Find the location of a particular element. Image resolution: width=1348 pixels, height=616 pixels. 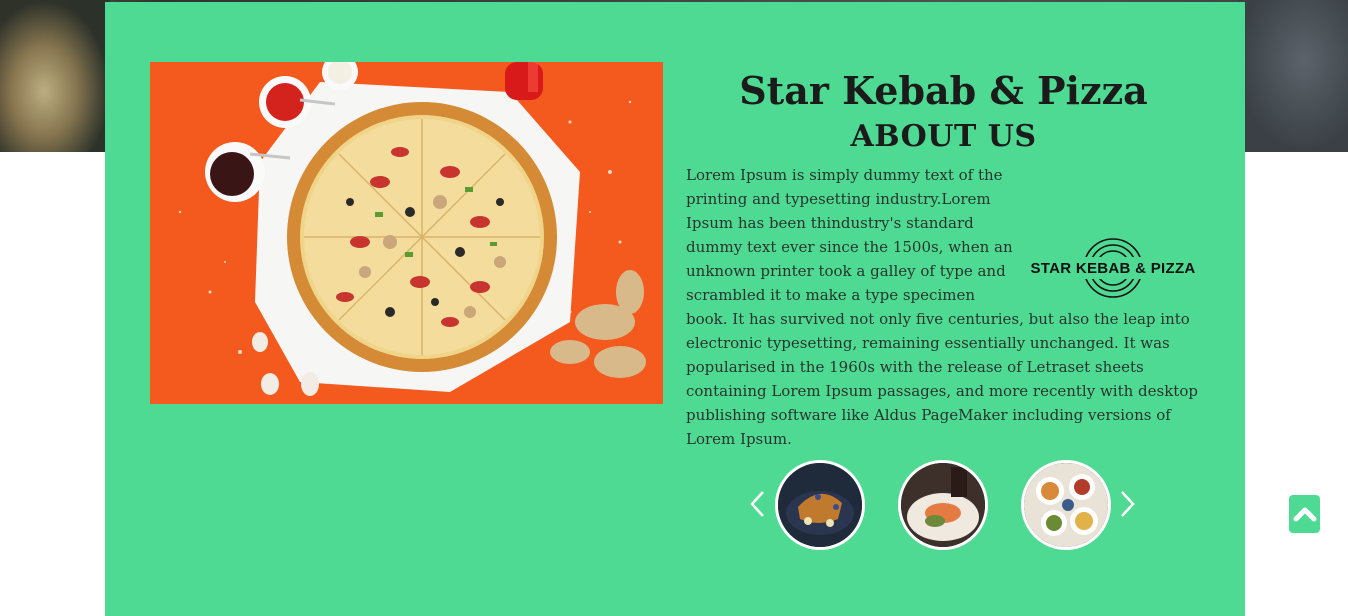

brand-logo-text: STAR KEBAB & PIZZA is located at coordinates (1113, 268).